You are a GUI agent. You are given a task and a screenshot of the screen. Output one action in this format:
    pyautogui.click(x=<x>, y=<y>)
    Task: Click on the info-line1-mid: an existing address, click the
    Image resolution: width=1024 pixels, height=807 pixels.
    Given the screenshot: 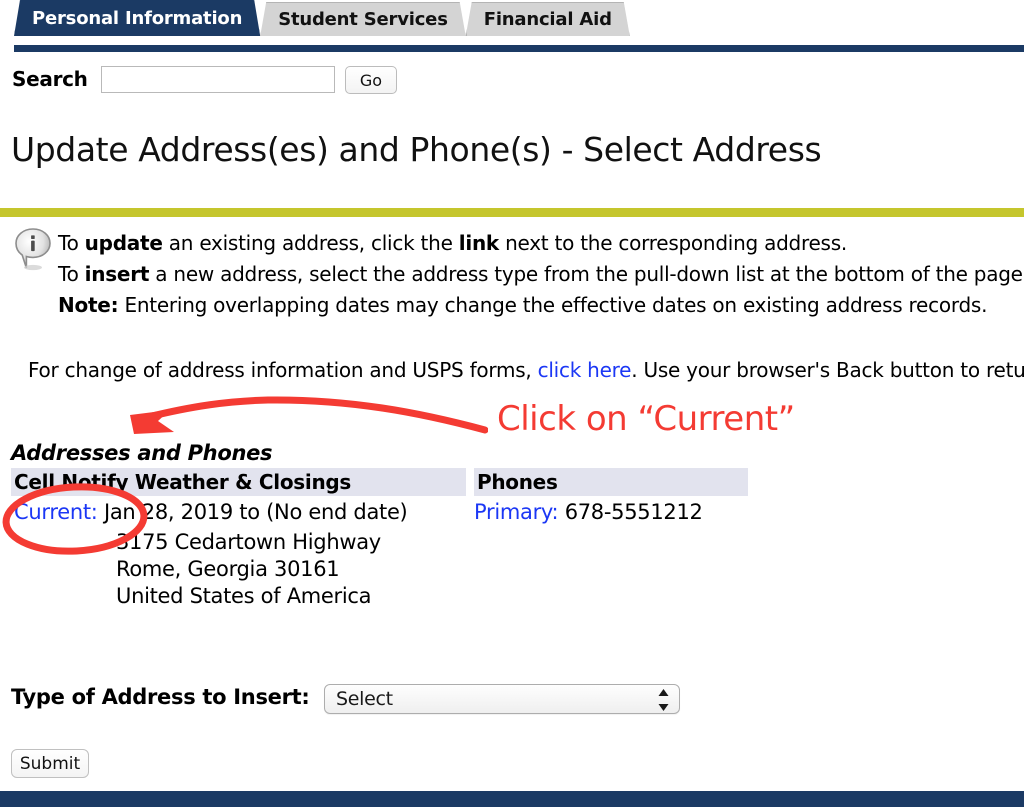 What is the action you would take?
    pyautogui.click(x=310, y=243)
    